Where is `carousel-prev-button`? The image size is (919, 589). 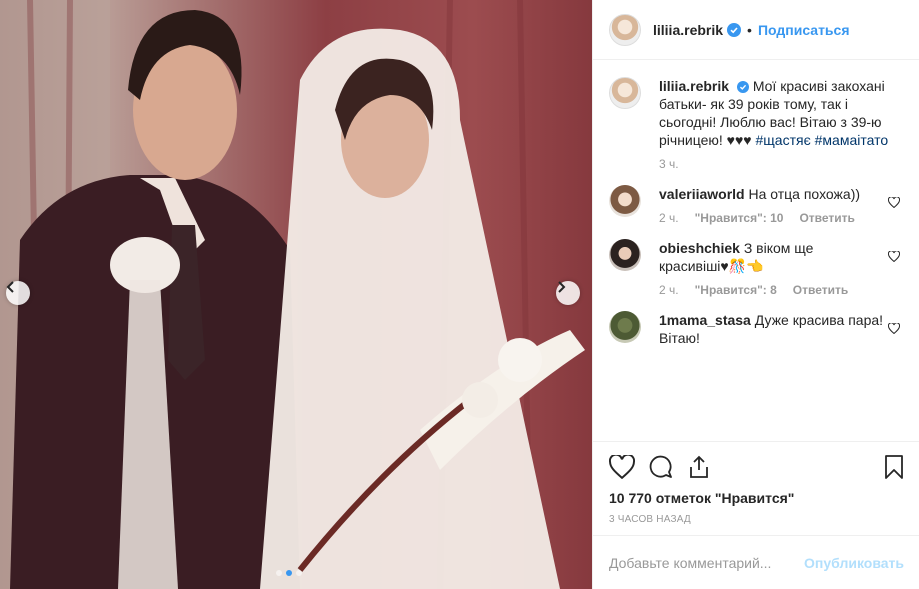
carousel-prev-button is located at coordinates (18, 293).